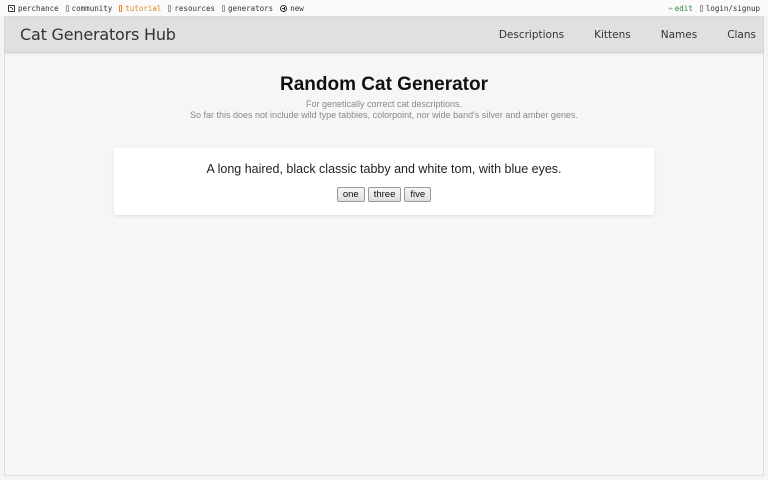 The height and width of the screenshot is (480, 768). What do you see at coordinates (612, 35) in the screenshot?
I see `nav-kittens: Kittens` at bounding box center [612, 35].